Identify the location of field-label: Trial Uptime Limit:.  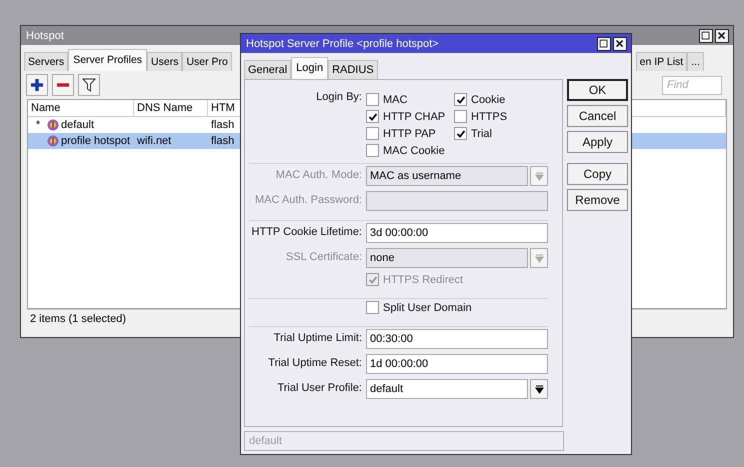
(317, 337).